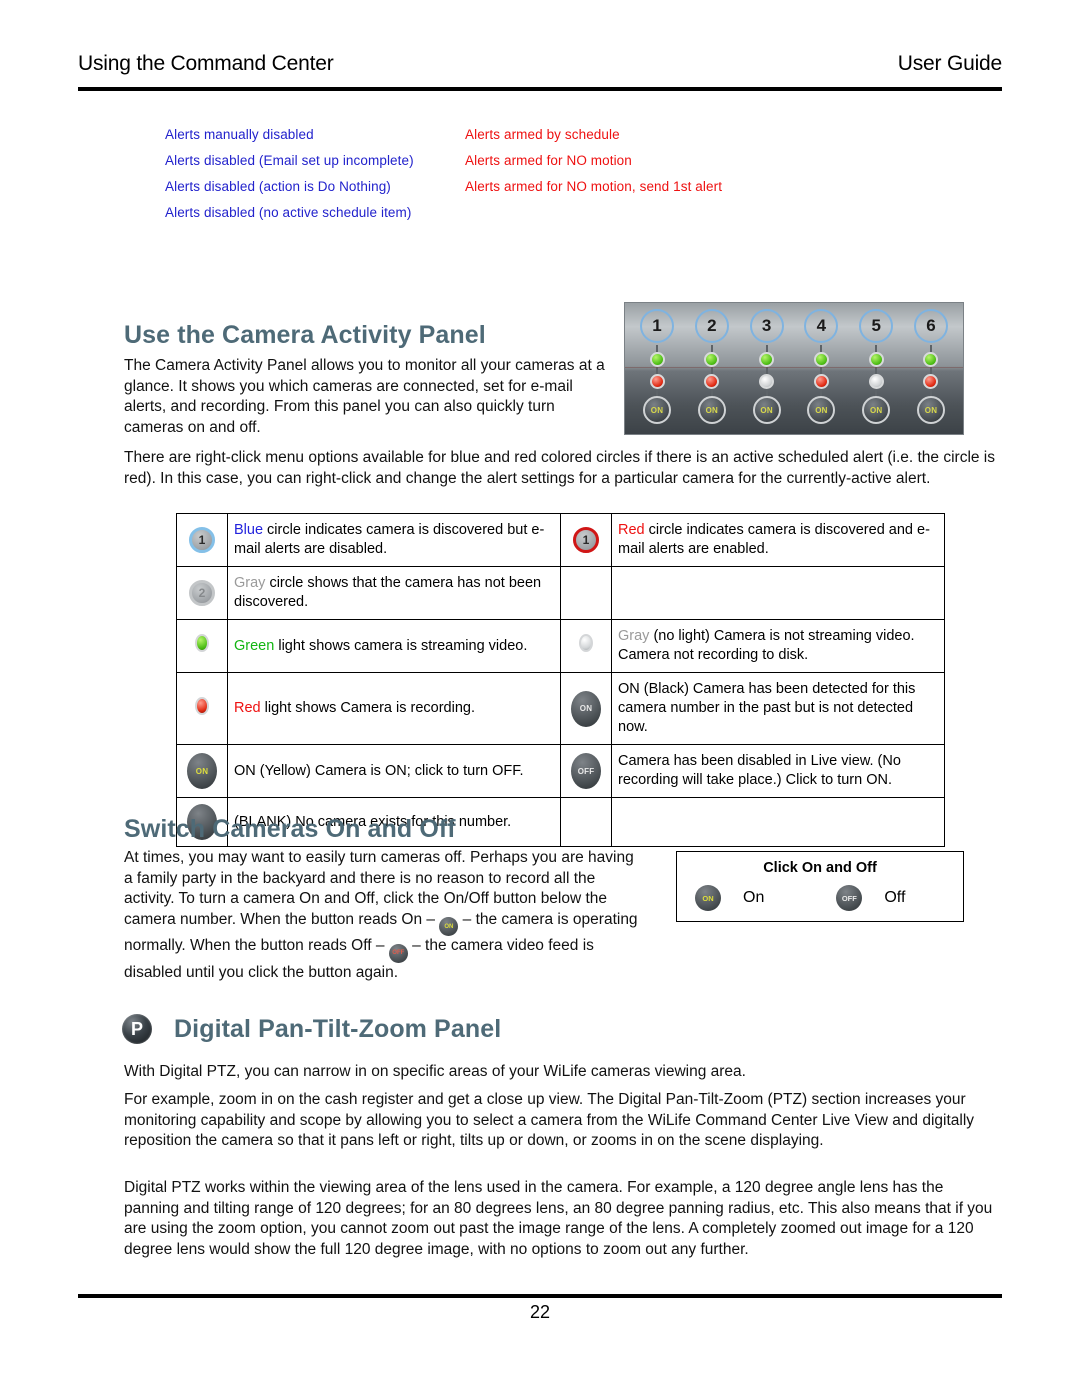 The height and width of the screenshot is (1397, 1080). Describe the element at coordinates (254, 645) in the screenshot. I see `legend-color-word: Green` at that location.